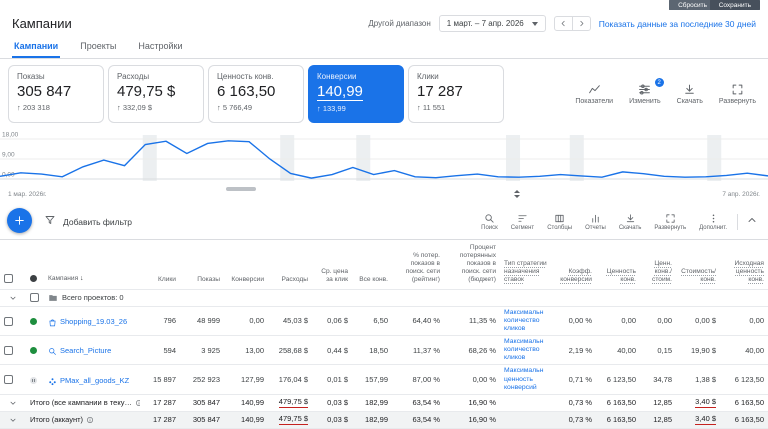 Image resolution: width=768 pixels, height=429 pixels. What do you see at coordinates (594, 94) in the screenshot?
I see `metrics-button: Показатели` at bounding box center [594, 94].